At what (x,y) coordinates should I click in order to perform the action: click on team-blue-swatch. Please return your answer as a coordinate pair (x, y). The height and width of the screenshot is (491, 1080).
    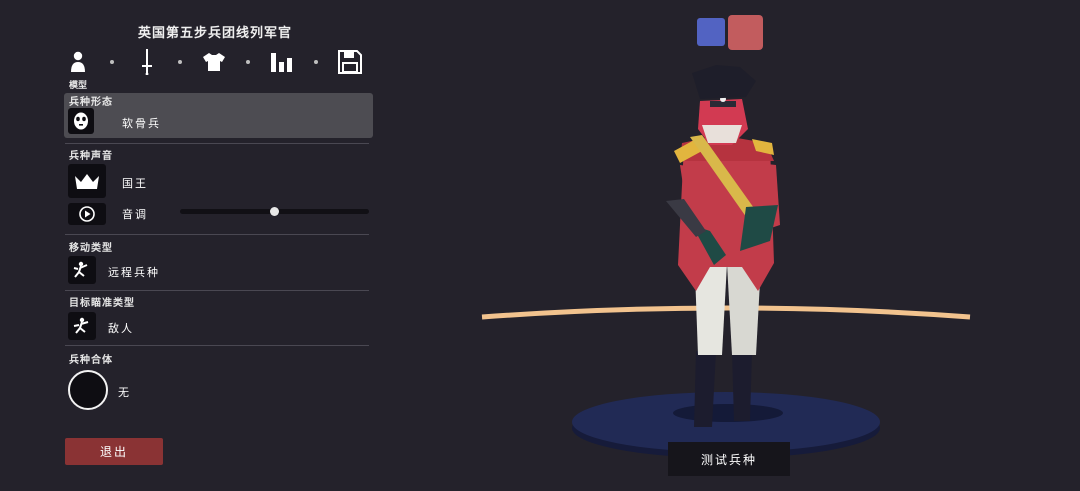
    Looking at the image, I should click on (711, 32).